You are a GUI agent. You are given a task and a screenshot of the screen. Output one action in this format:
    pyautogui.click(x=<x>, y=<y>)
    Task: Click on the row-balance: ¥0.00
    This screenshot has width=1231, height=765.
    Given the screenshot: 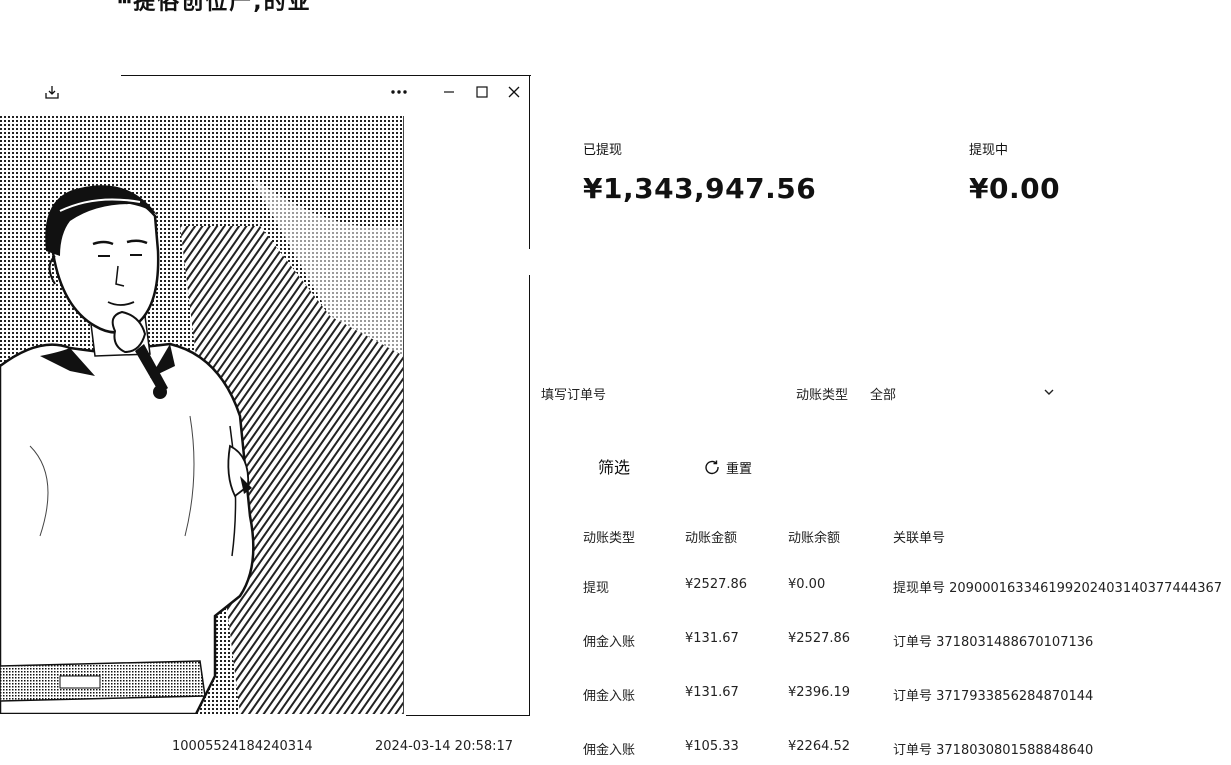 What is the action you would take?
    pyautogui.click(x=807, y=584)
    